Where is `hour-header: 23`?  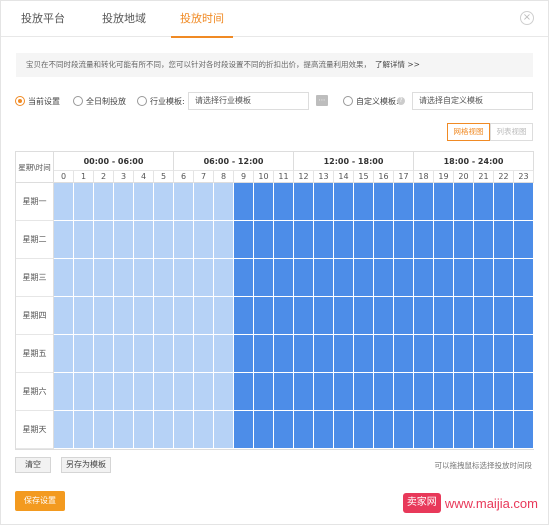
hour-header: 23 is located at coordinates (524, 177).